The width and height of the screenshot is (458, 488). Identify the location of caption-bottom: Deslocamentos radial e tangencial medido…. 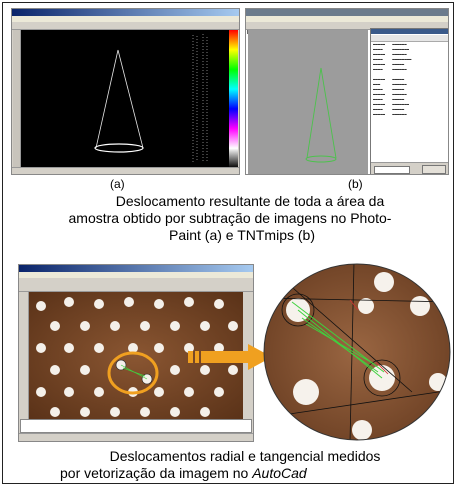
(230, 465).